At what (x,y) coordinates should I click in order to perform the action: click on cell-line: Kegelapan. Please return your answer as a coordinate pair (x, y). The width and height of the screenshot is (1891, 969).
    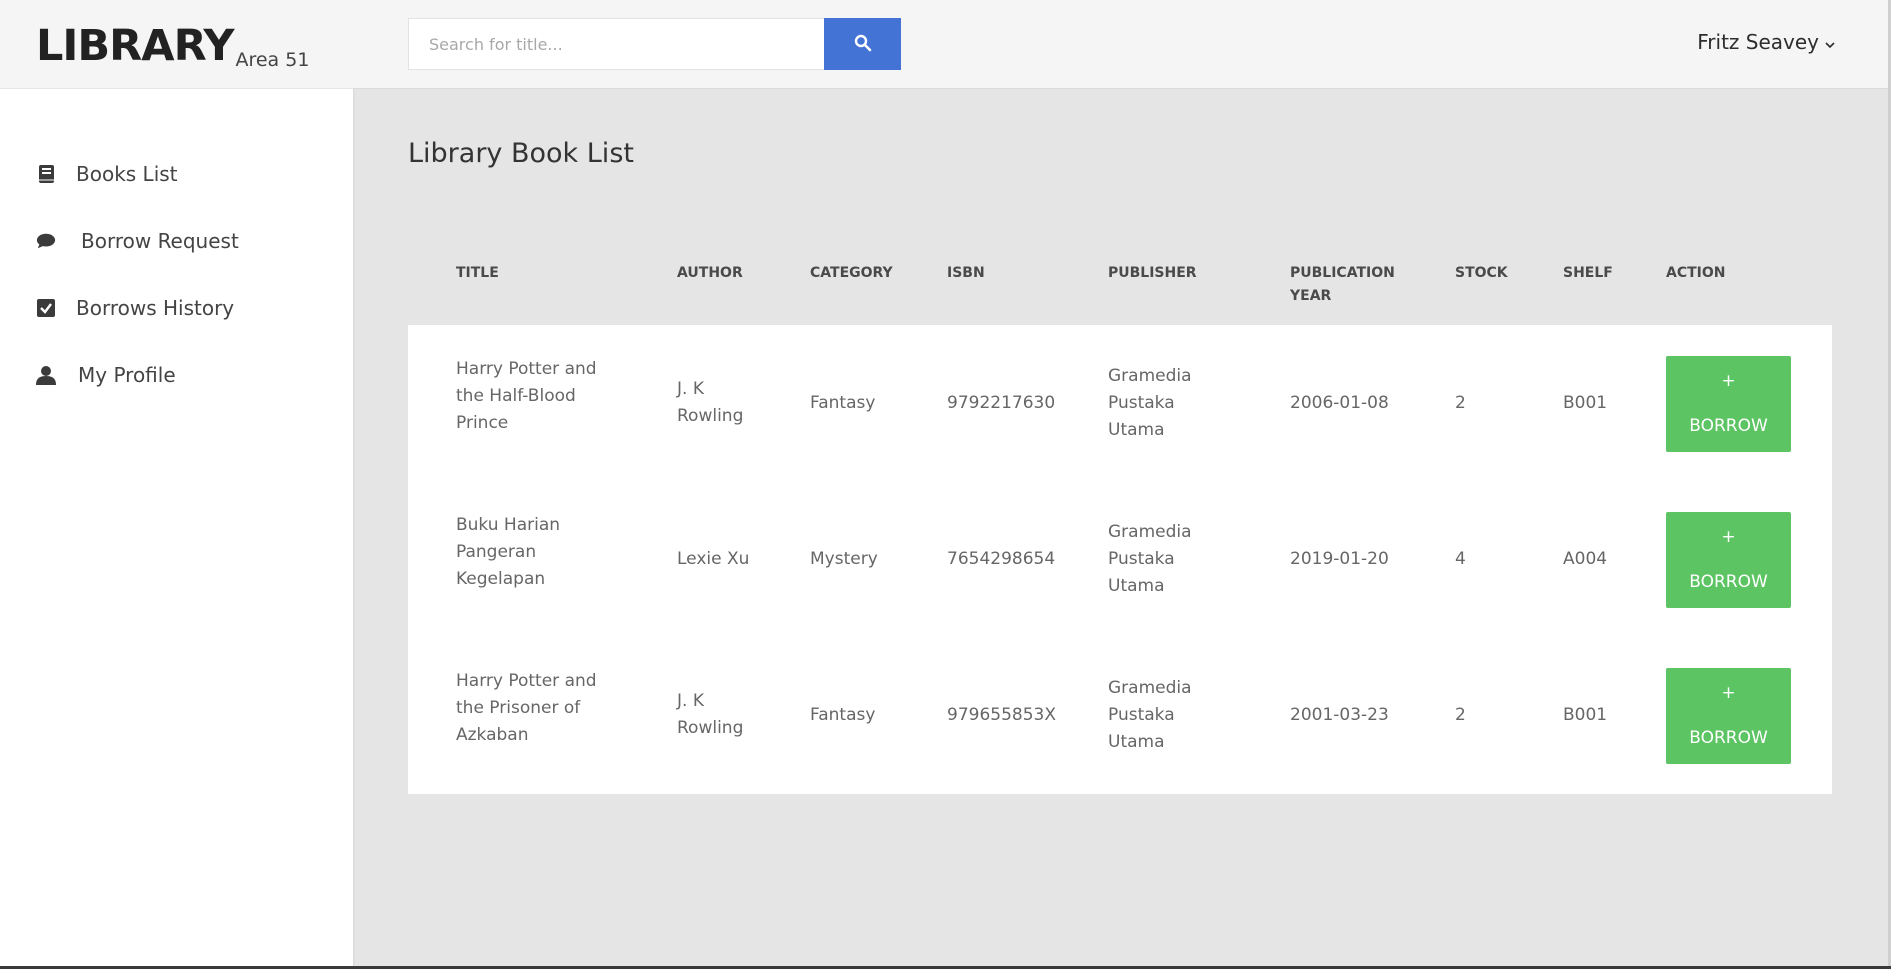
    Looking at the image, I should click on (501, 579).